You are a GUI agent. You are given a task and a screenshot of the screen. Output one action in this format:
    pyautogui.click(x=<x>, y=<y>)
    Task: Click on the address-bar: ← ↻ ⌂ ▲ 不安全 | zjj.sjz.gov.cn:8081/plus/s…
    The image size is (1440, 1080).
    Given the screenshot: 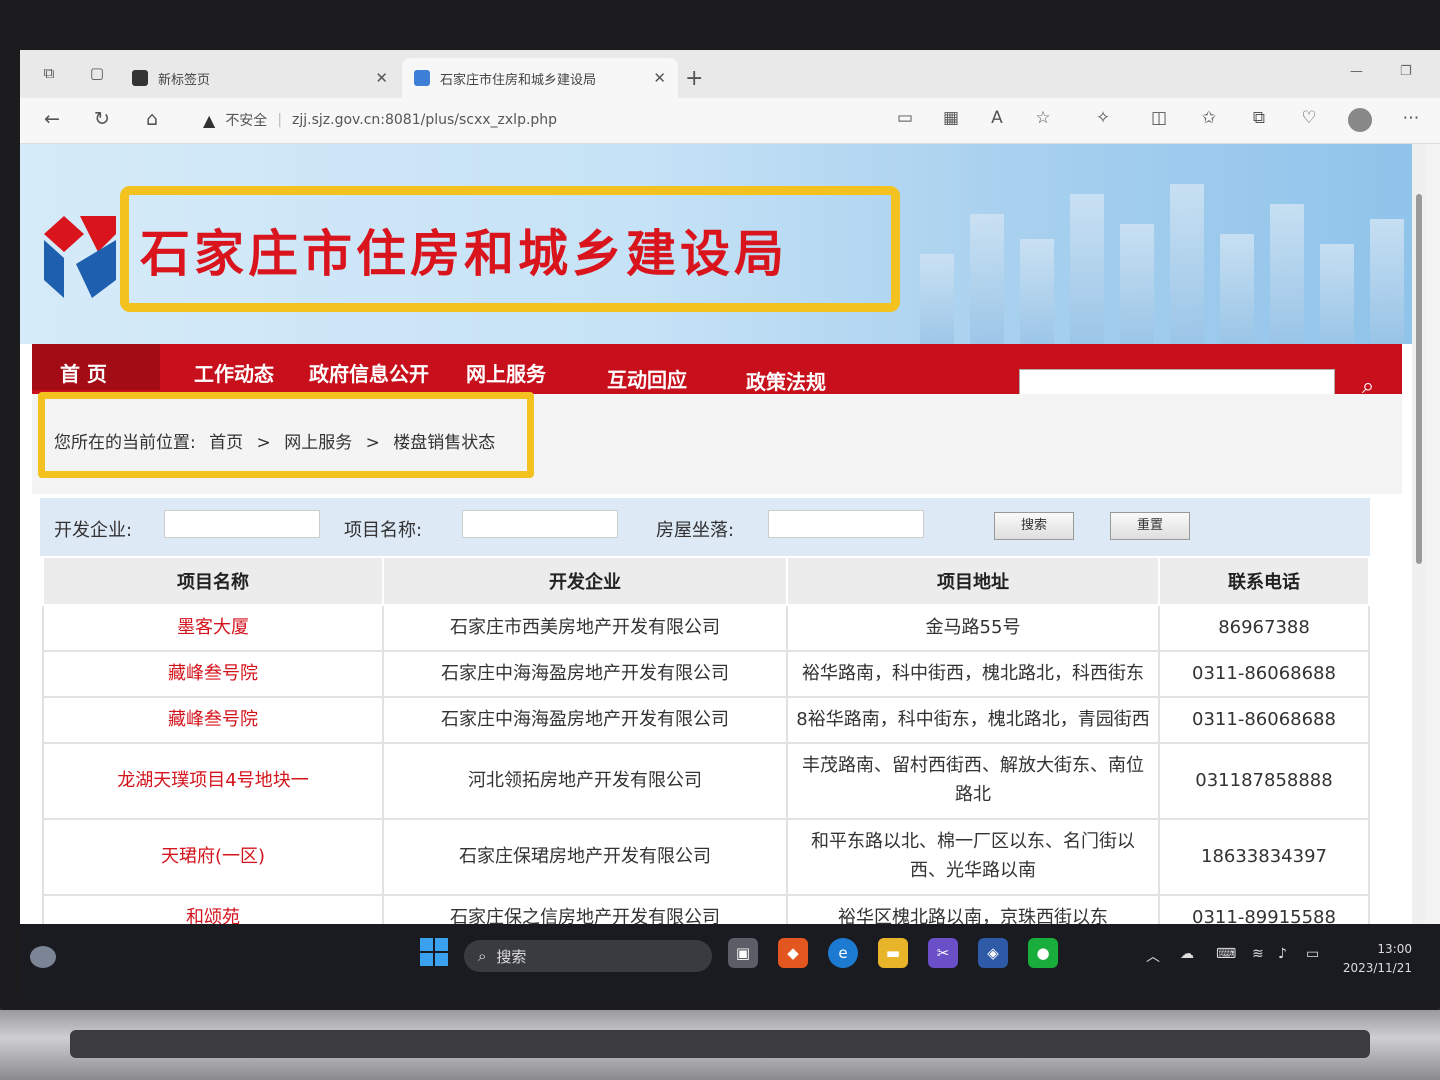 What is the action you would take?
    pyautogui.click(x=730, y=121)
    